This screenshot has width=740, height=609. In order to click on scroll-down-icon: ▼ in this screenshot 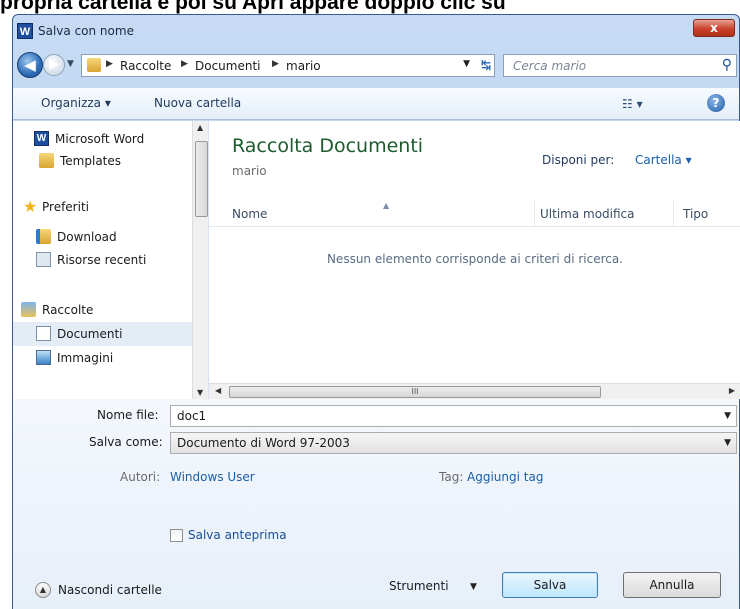, I will do `click(200, 392)`.